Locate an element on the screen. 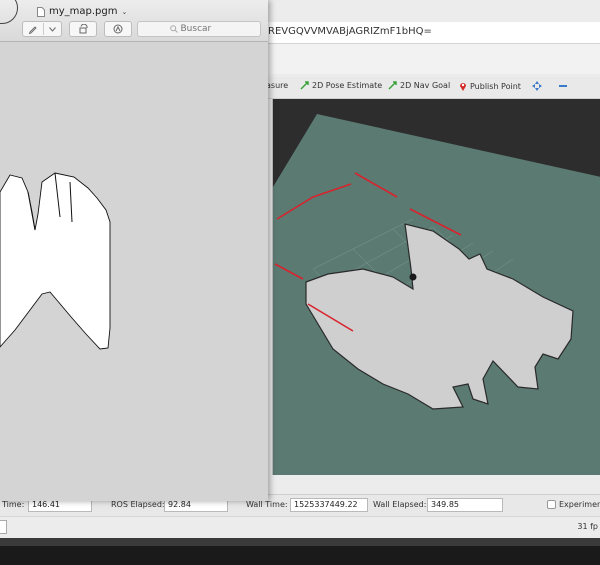  rotate-icon is located at coordinates (83, 29).